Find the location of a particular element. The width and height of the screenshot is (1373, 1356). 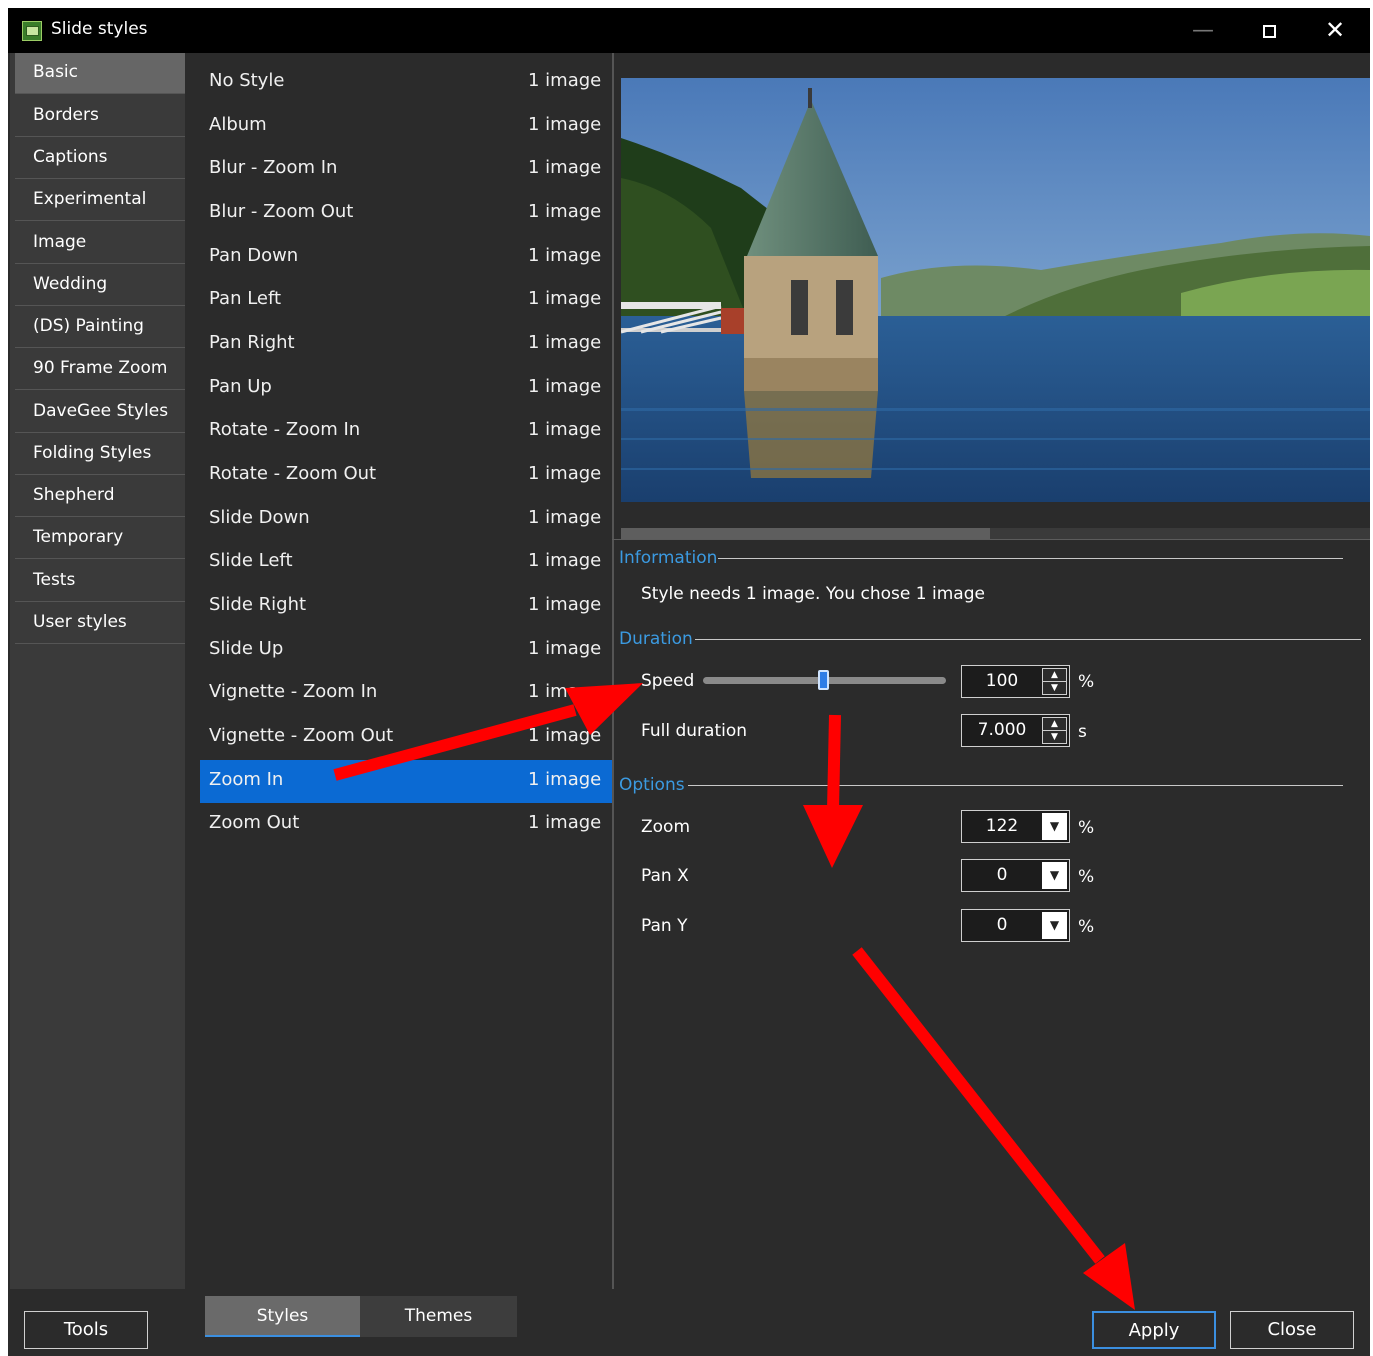

style-row: Rotate - Zoom In 1 image is located at coordinates (406, 431).